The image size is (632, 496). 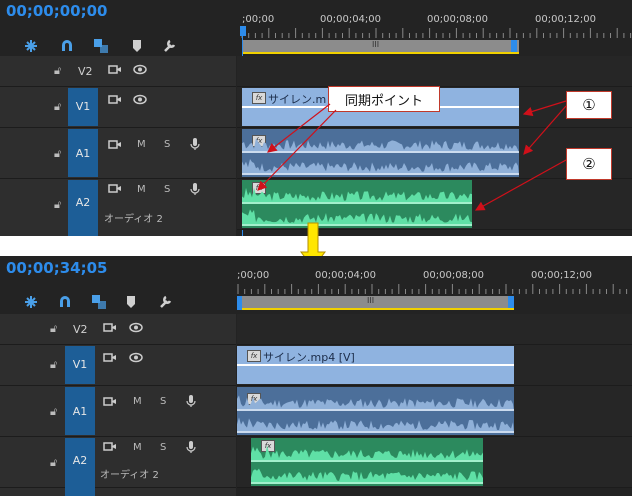 What do you see at coordinates (80, 492) in the screenshot?
I see `track-target-a3` at bounding box center [80, 492].